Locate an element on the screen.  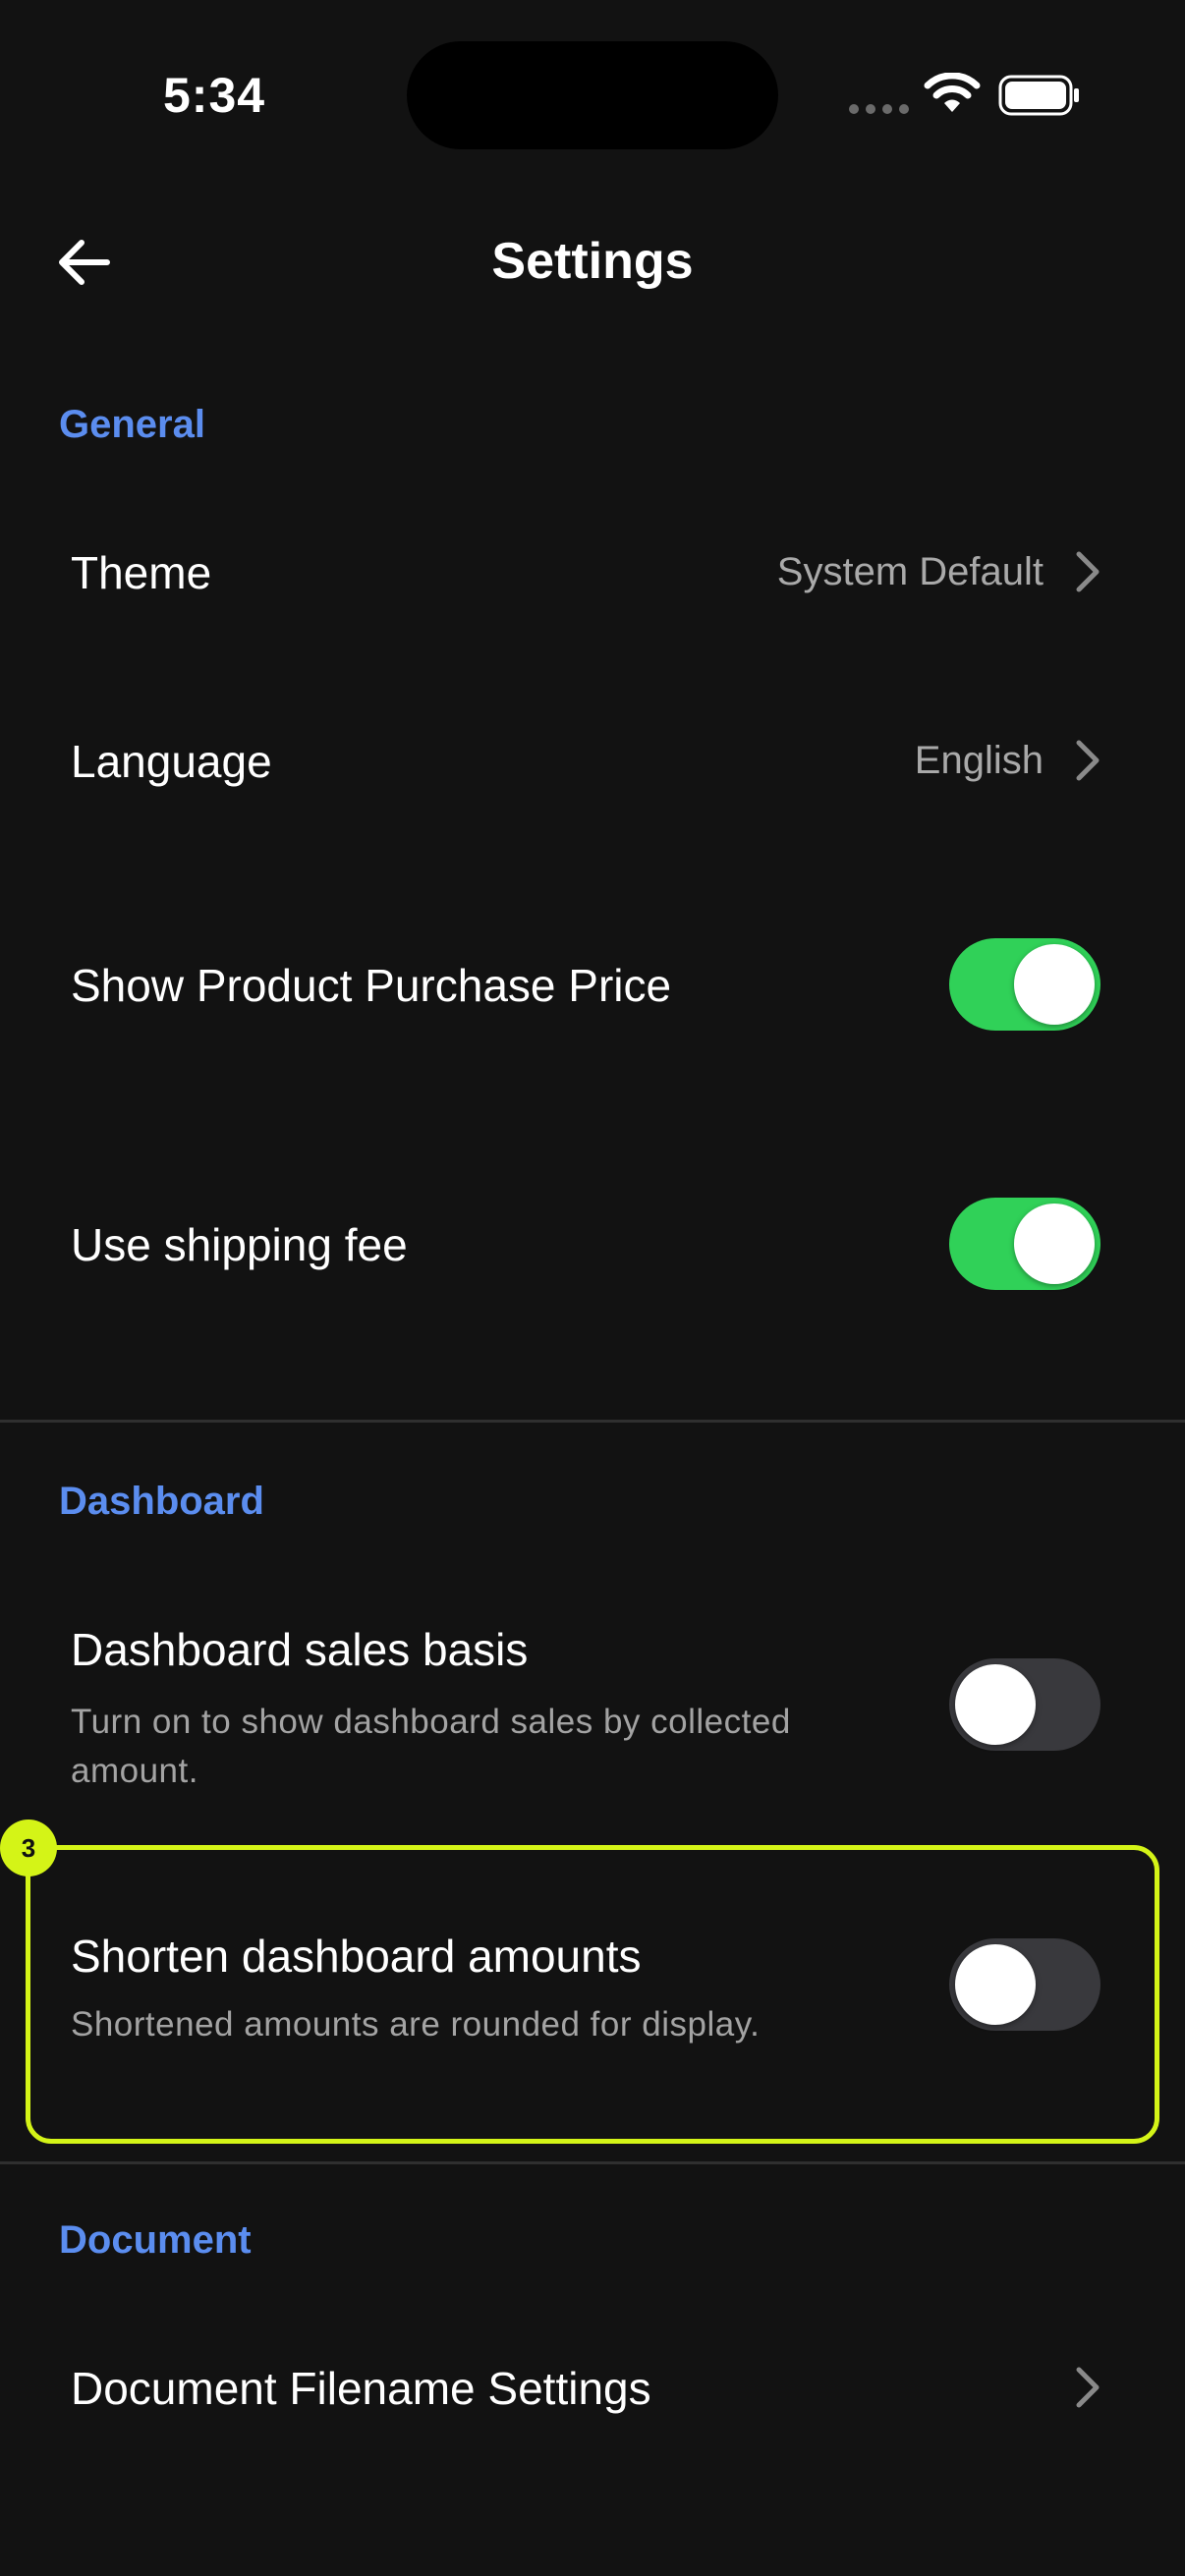
annotation-badge: 3 is located at coordinates (29, 1848).